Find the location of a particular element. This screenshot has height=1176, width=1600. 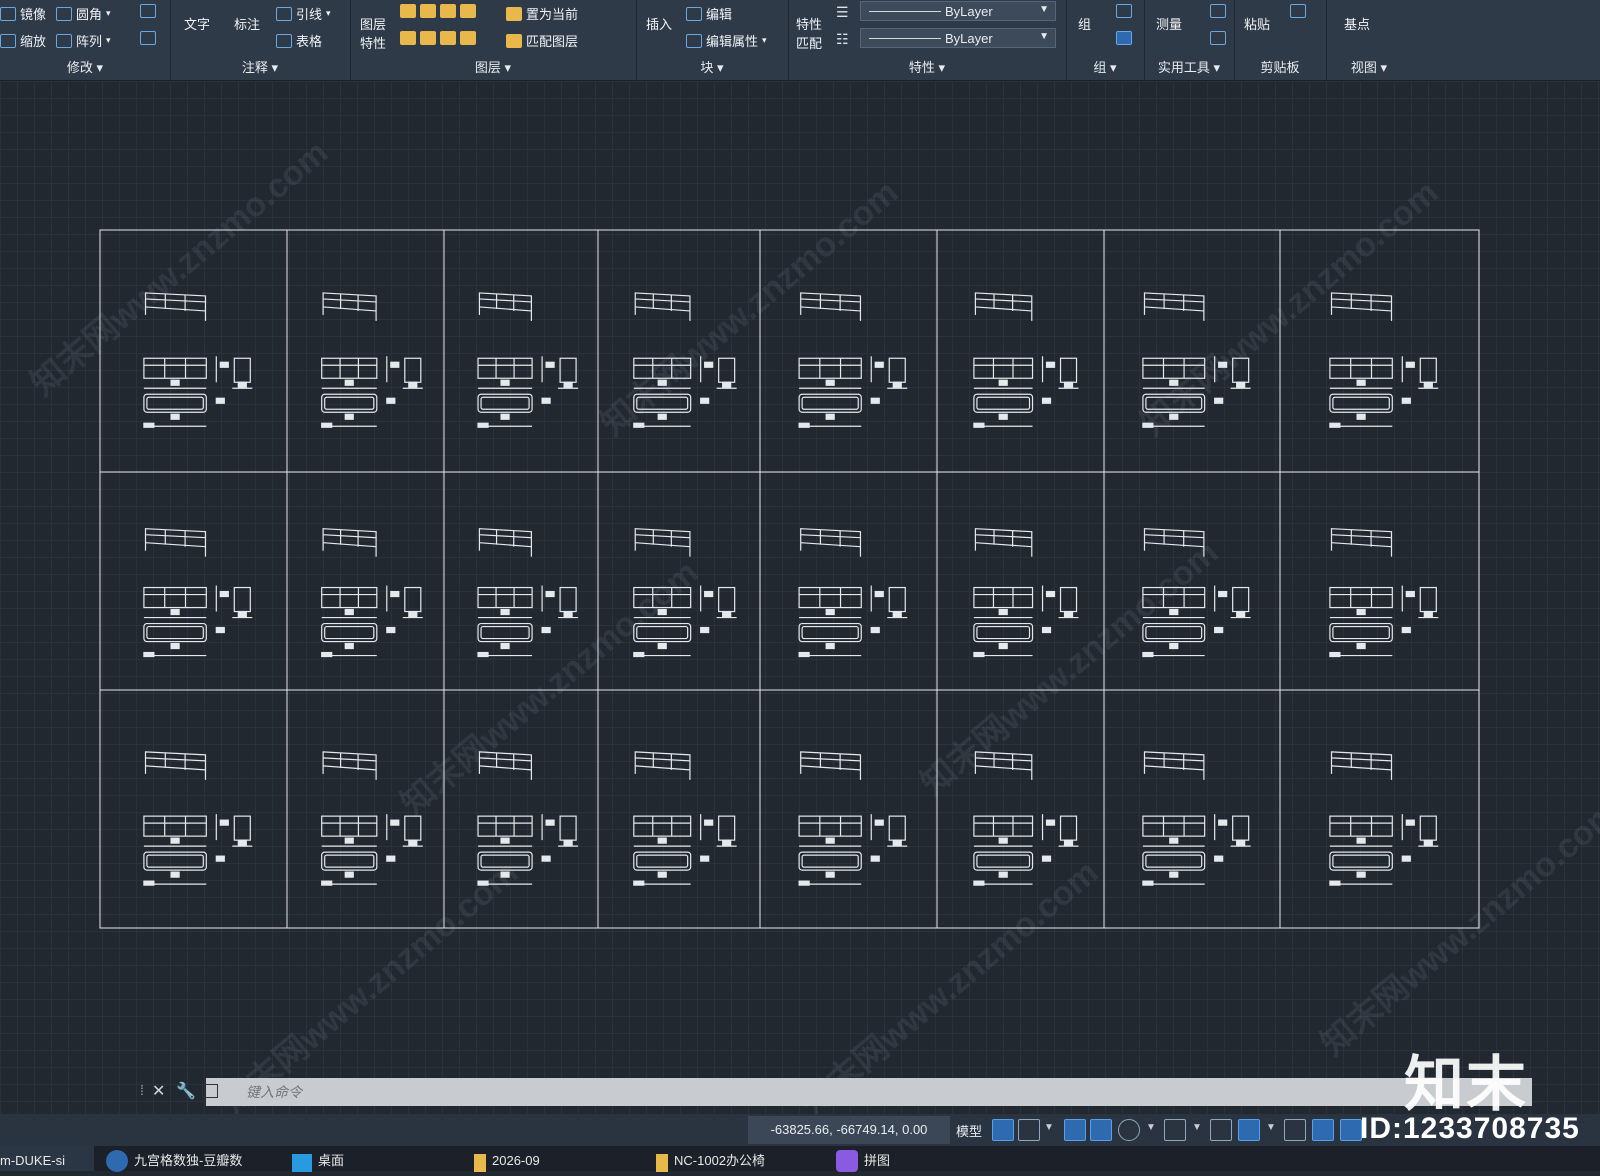

measure-button: 测量 is located at coordinates (1169, 23).